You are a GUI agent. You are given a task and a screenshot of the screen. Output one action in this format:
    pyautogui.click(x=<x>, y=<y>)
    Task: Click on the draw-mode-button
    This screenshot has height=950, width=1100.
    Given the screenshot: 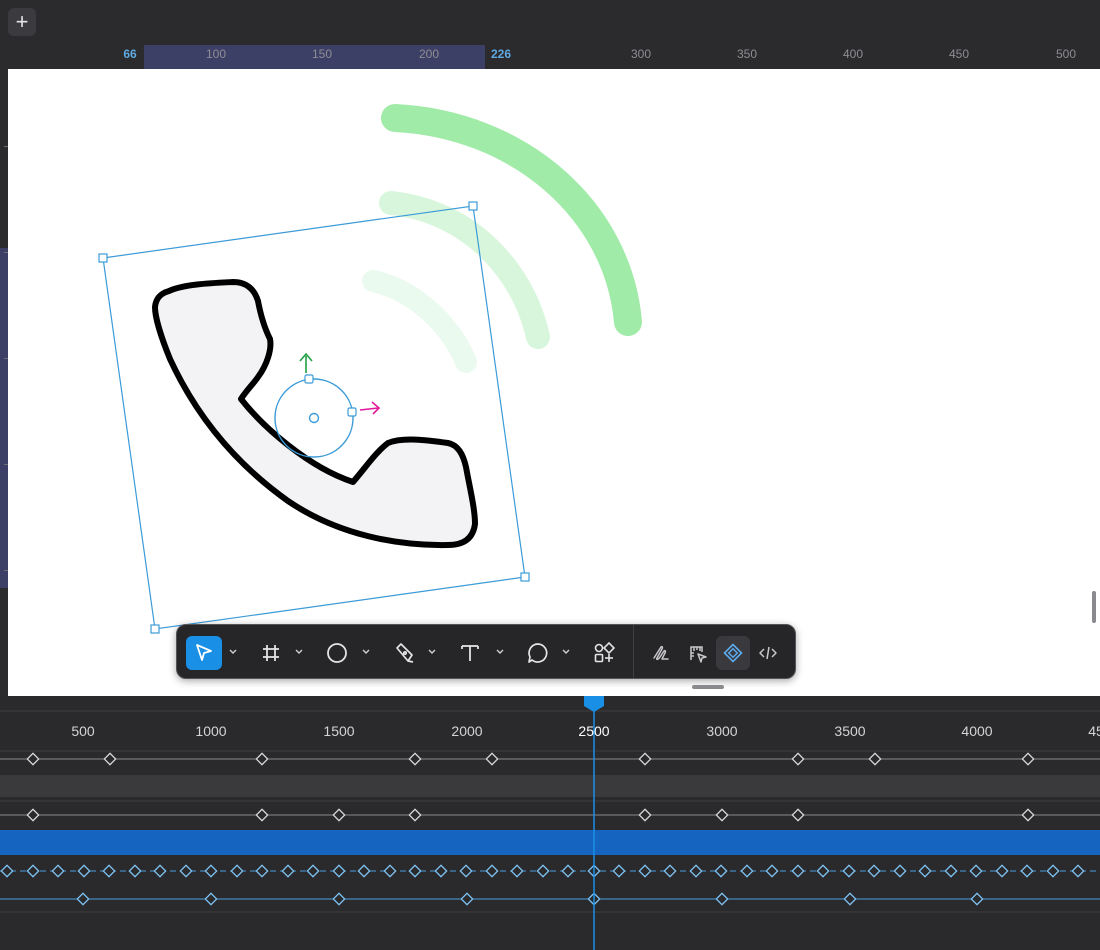 What is the action you would take?
    pyautogui.click(x=661, y=653)
    